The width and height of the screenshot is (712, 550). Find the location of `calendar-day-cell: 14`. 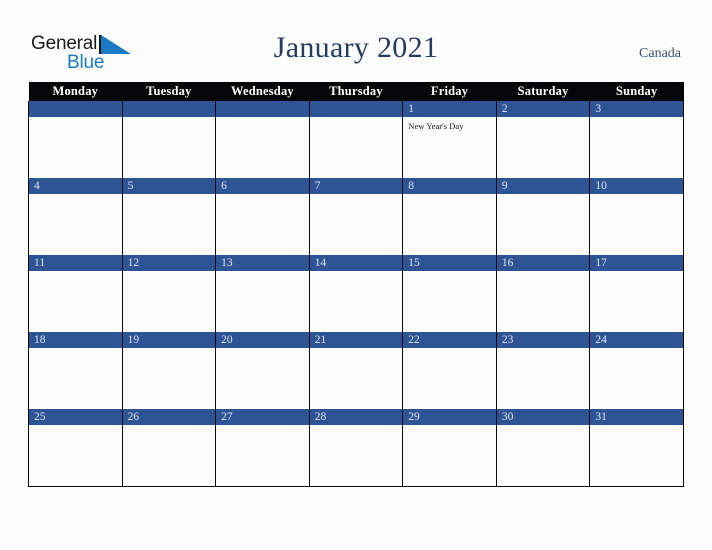

calendar-day-cell: 14 is located at coordinates (356, 293).